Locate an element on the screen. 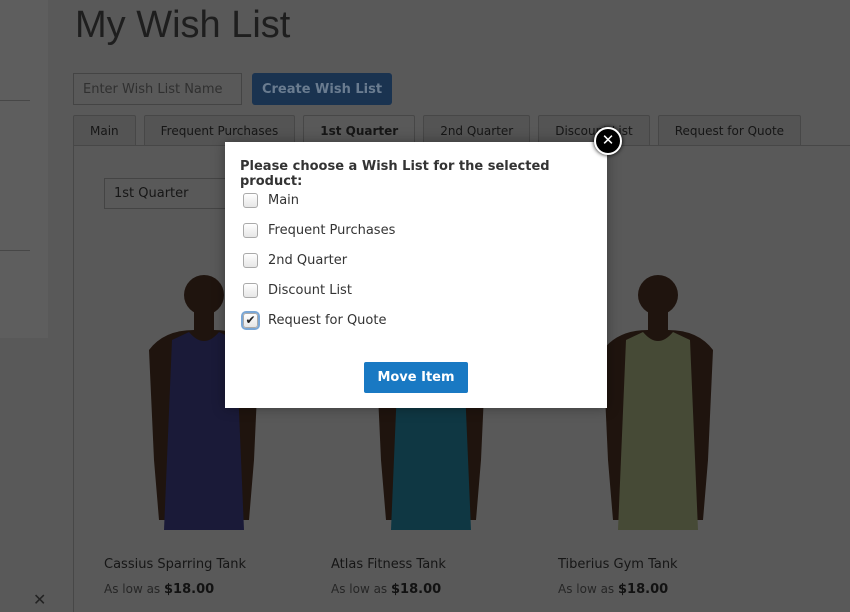  product-name: Tiberius Gym Tank is located at coordinates (618, 564).